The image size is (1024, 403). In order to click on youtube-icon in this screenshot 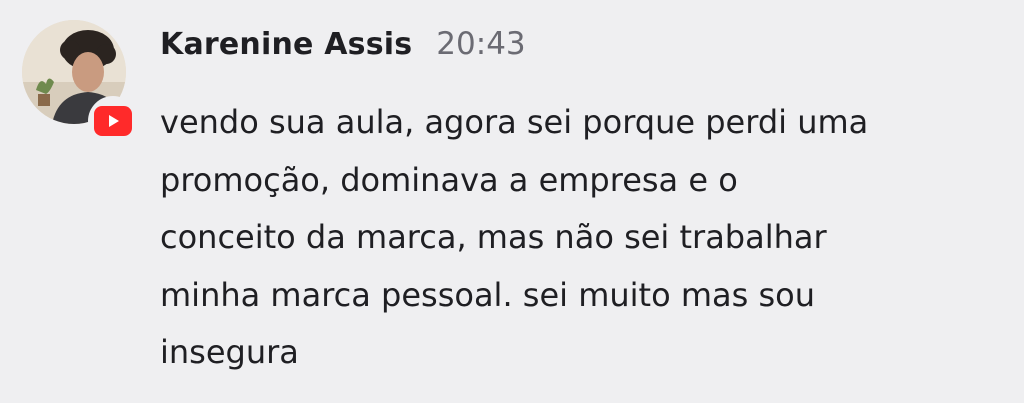, I will do `click(113, 121)`.